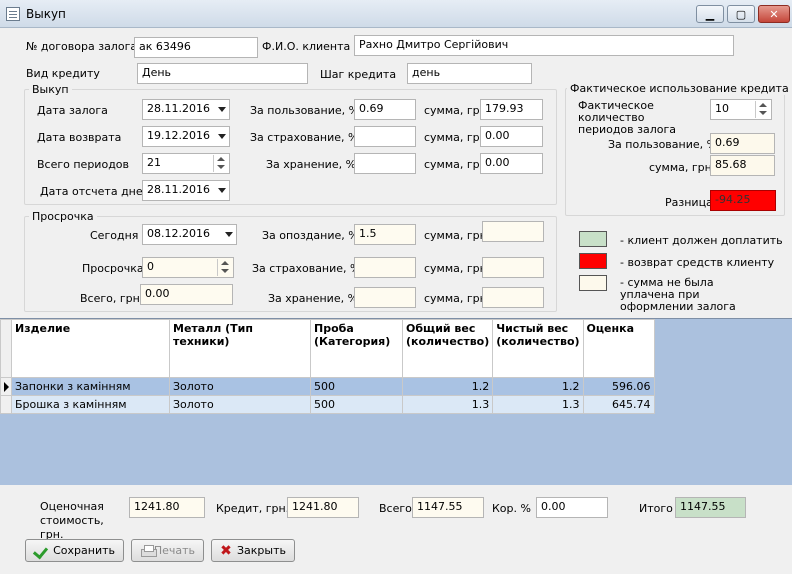 This screenshot has width=792, height=574. Describe the element at coordinates (90, 348) in the screenshot. I see `column-header: Изделие` at that location.